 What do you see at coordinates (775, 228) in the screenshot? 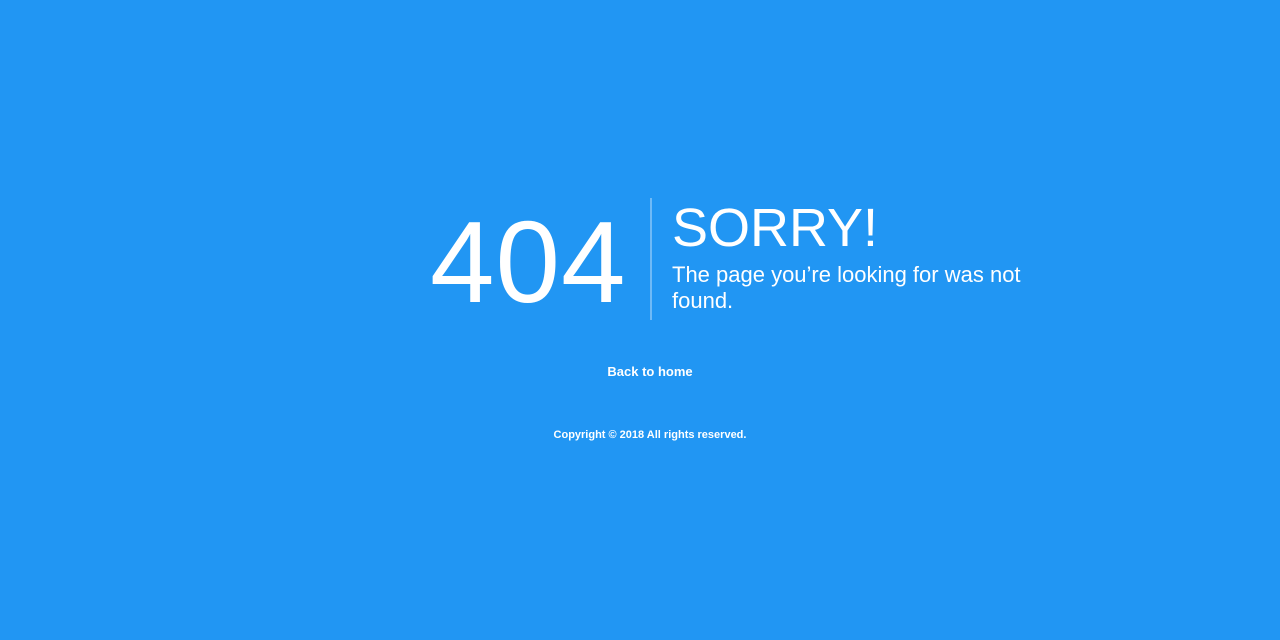
I see `error-headline: SORRY!` at bounding box center [775, 228].